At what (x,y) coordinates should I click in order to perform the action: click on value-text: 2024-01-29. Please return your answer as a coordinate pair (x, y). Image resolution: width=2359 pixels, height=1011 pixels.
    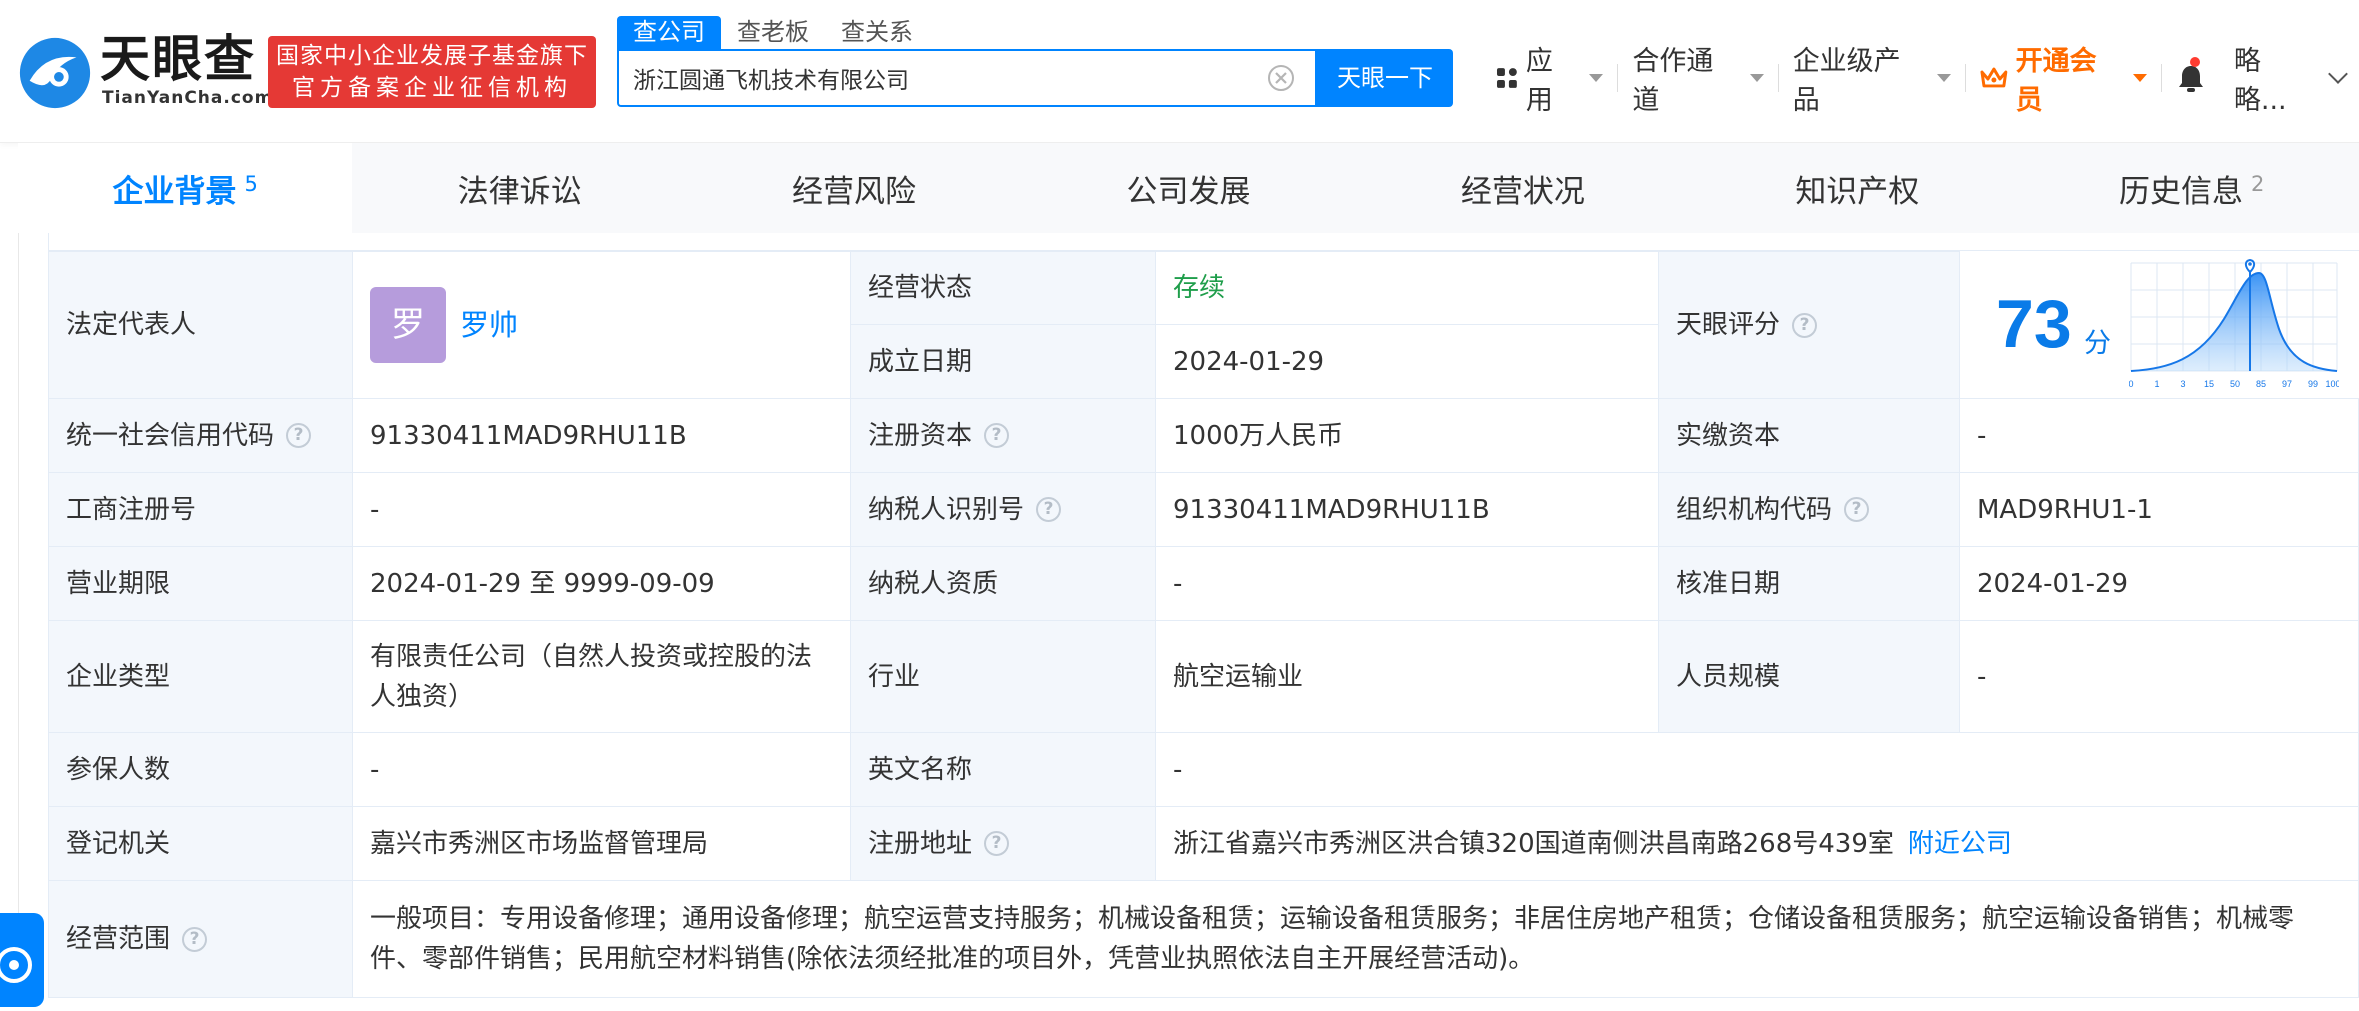
    Looking at the image, I should click on (2053, 583).